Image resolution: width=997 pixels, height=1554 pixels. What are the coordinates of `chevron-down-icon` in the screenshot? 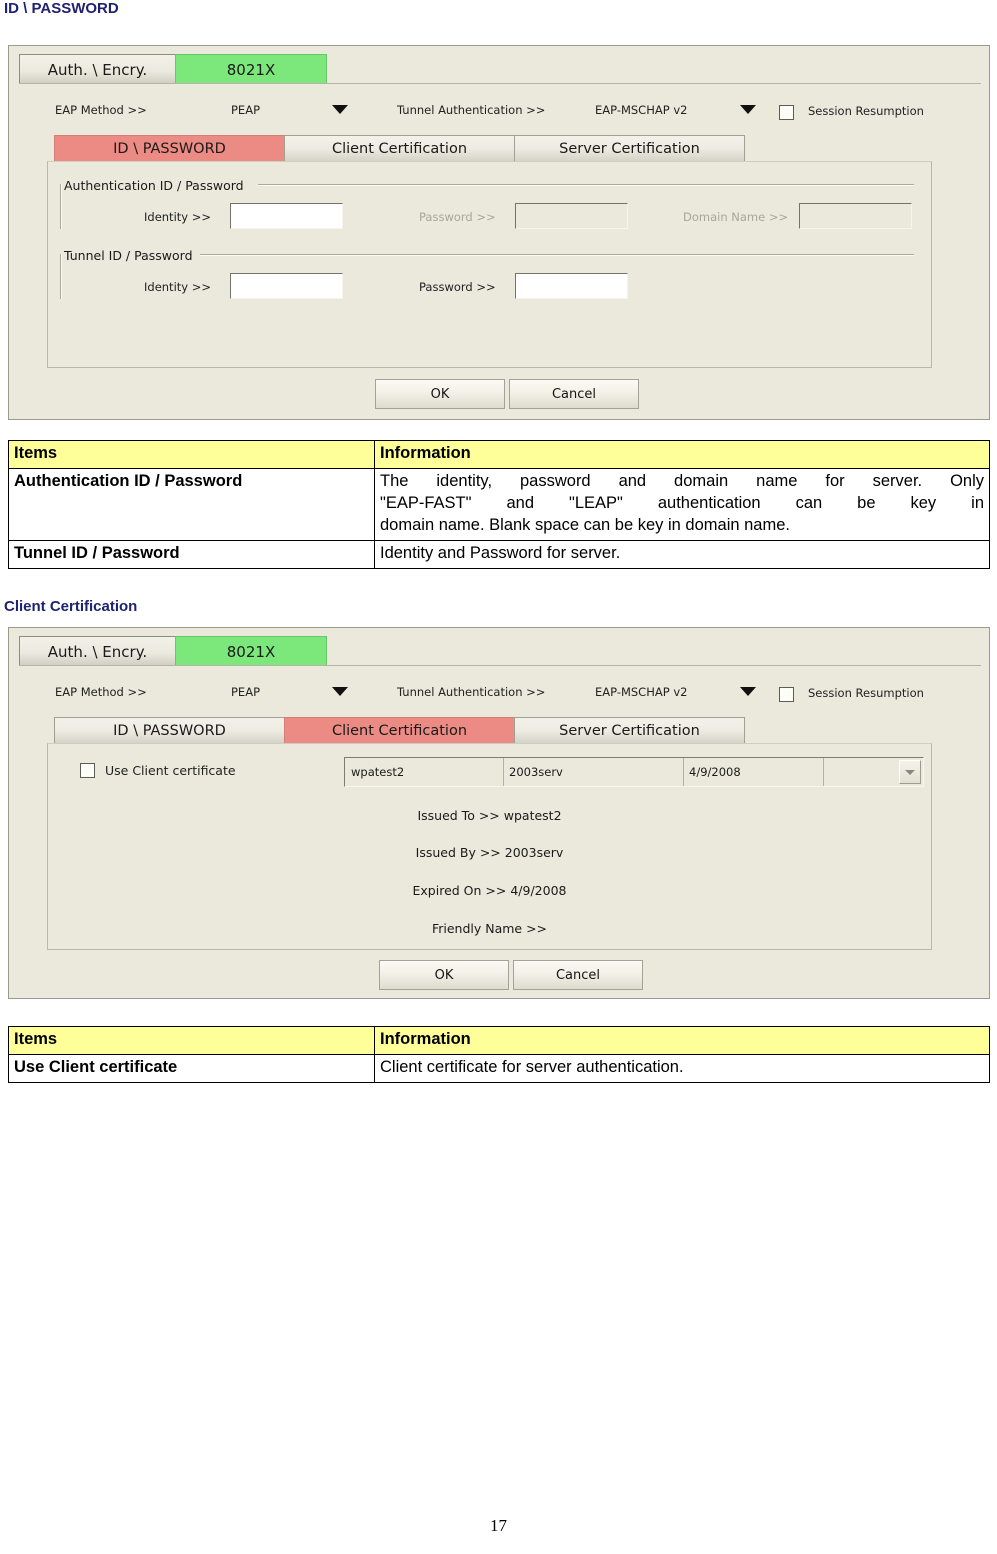 It's located at (910, 772).